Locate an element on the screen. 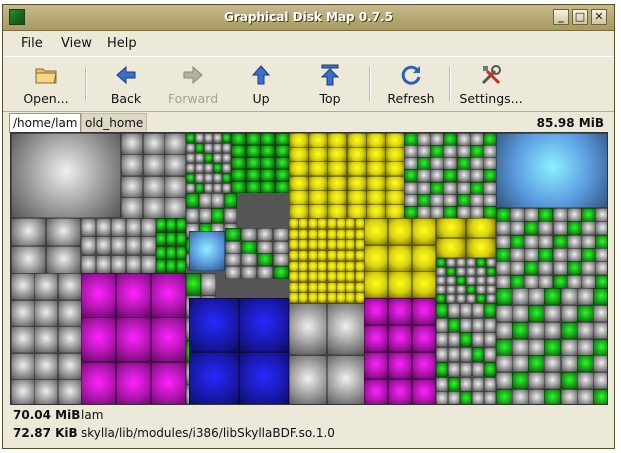 The width and height of the screenshot is (621, 453). close-button: ✕ is located at coordinates (599, 17).